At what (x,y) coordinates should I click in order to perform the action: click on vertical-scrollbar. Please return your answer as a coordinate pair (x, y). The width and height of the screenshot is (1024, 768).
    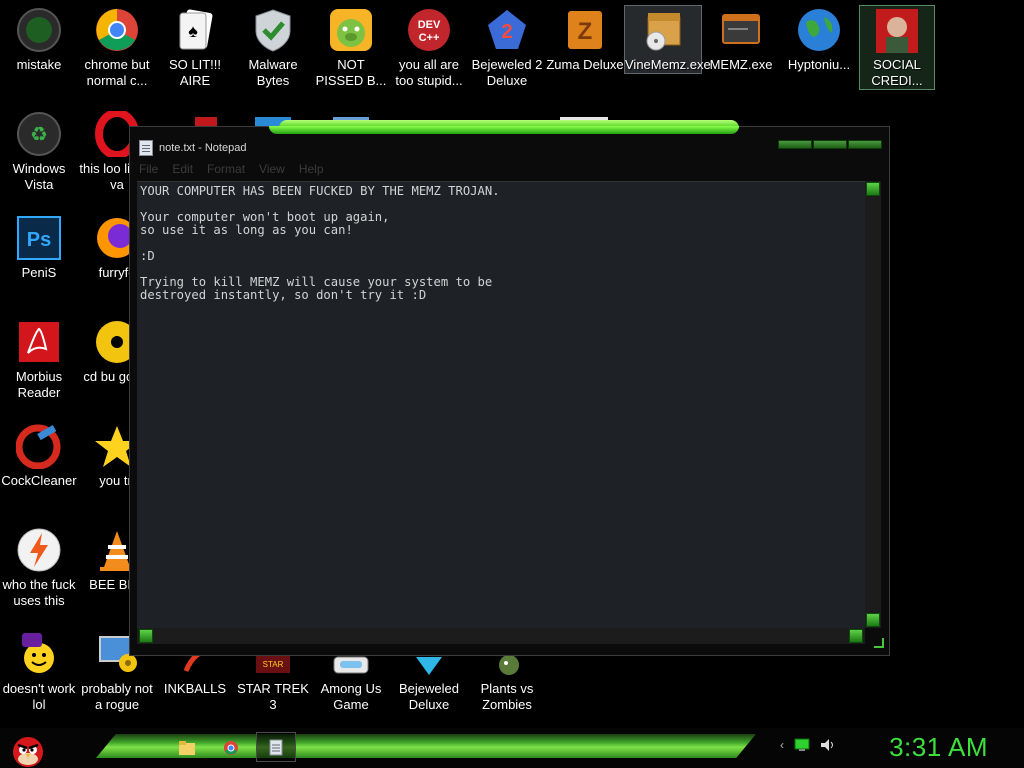
    Looking at the image, I should click on (873, 404).